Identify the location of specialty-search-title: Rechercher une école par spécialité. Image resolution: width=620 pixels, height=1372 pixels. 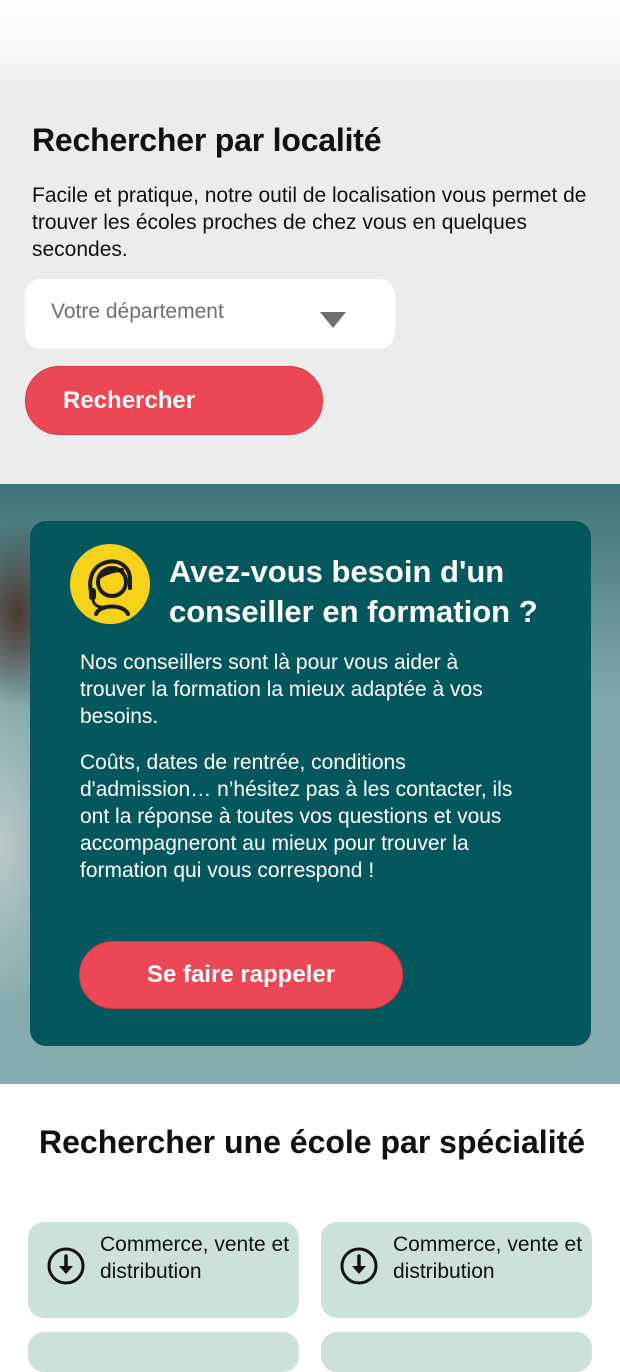
(312, 1142).